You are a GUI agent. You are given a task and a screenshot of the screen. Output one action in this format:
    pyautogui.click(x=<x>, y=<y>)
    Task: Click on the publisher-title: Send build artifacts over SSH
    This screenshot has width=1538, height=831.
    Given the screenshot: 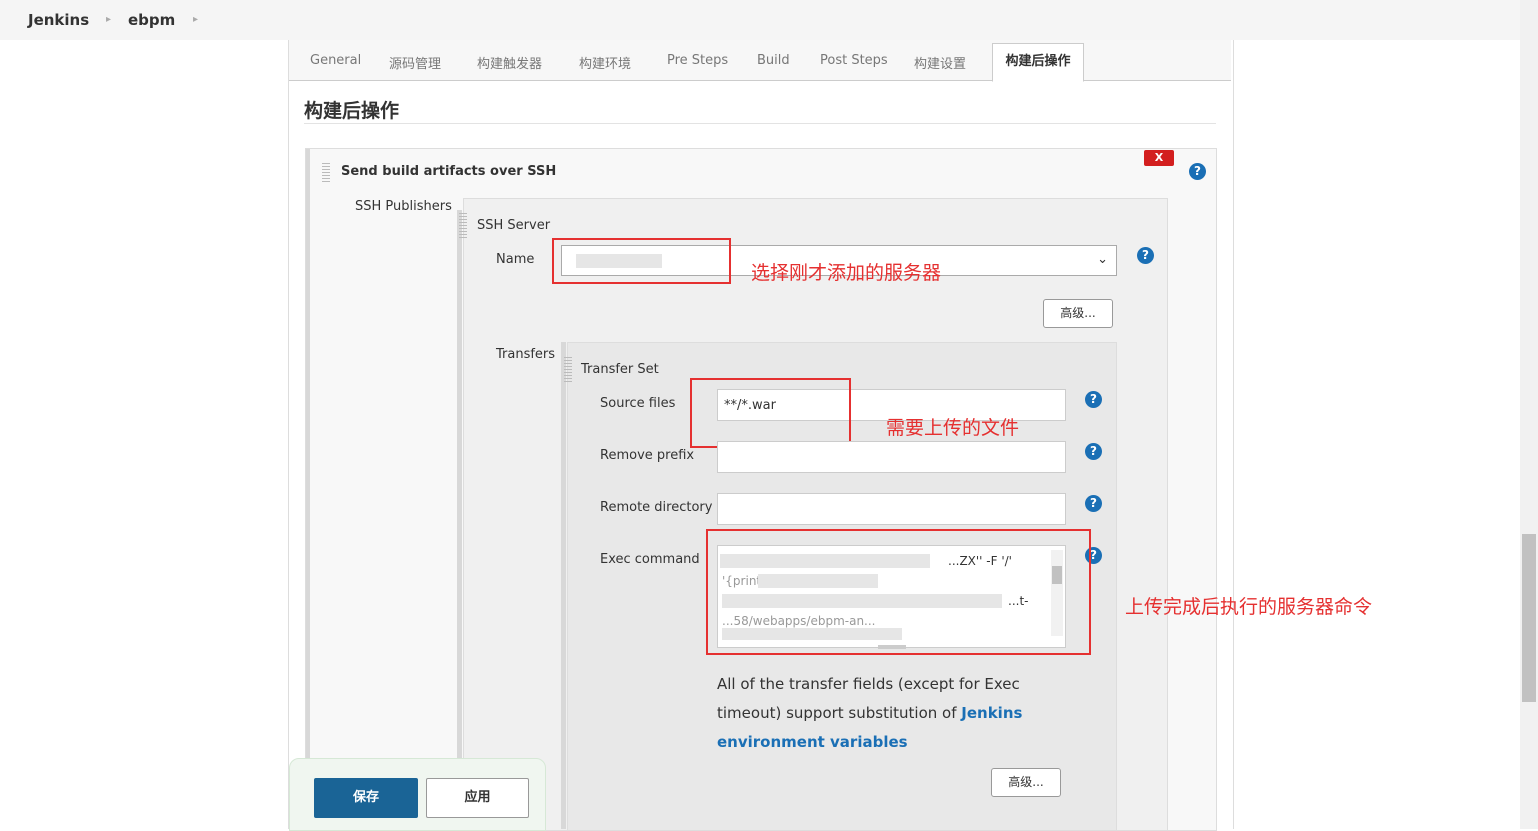 What is the action you would take?
    pyautogui.click(x=449, y=171)
    